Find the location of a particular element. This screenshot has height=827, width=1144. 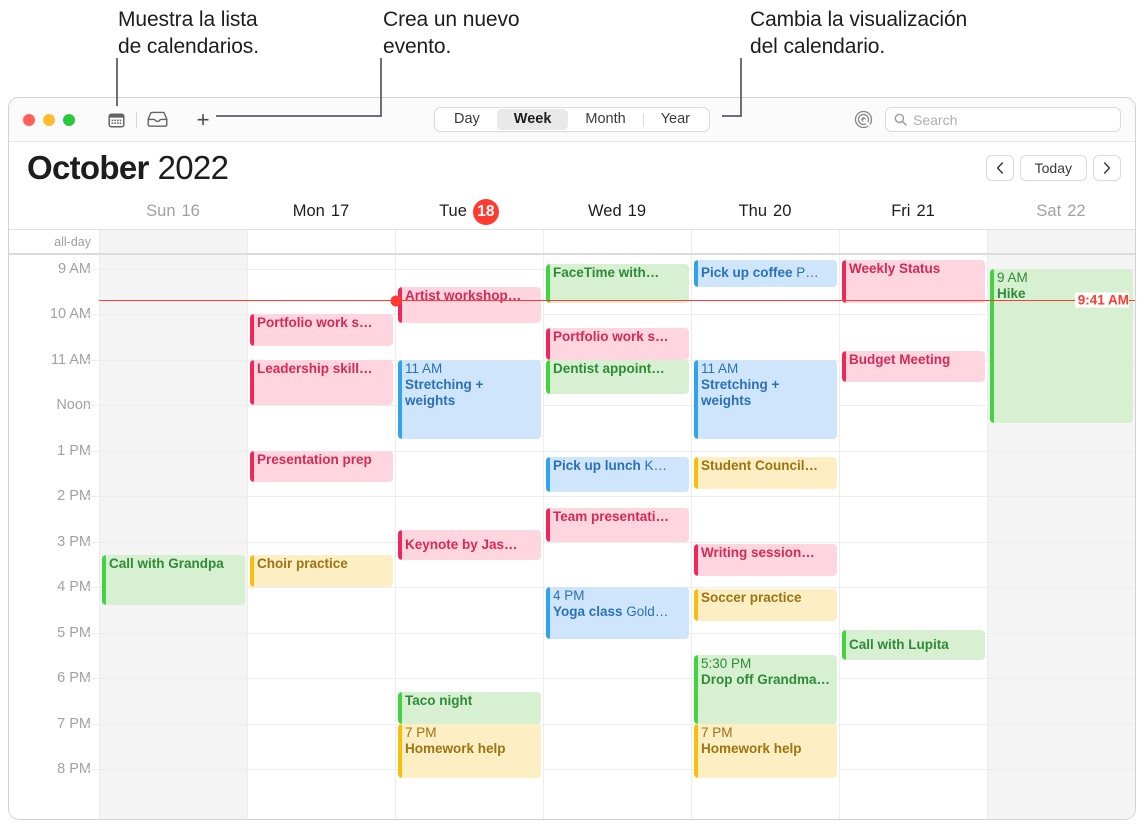

view-switcher: Day Week Month Year is located at coordinates (572, 119).